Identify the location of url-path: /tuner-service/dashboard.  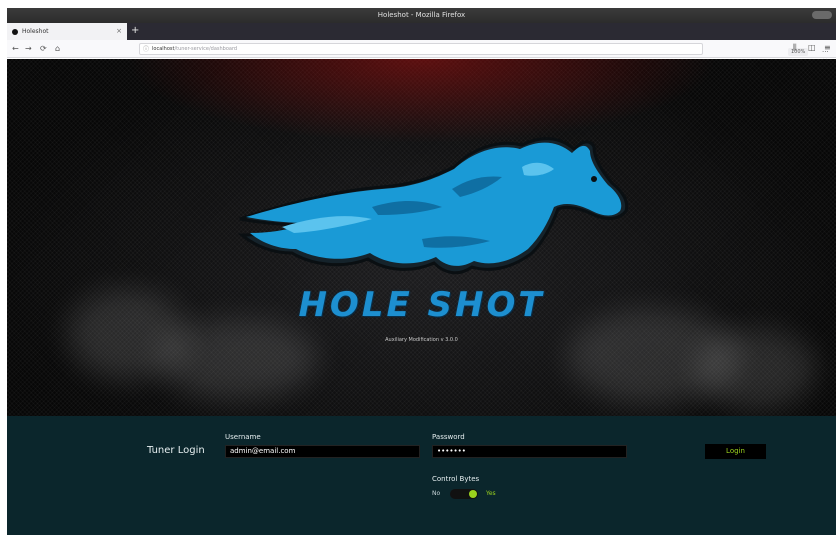
(206, 49).